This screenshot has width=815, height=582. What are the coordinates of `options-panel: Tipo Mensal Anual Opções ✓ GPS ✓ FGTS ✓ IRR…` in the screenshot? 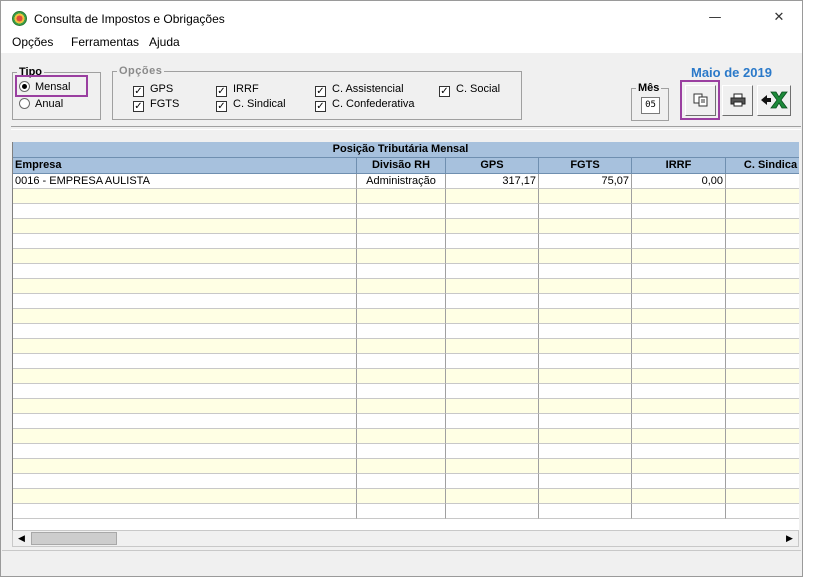 It's located at (401, 90).